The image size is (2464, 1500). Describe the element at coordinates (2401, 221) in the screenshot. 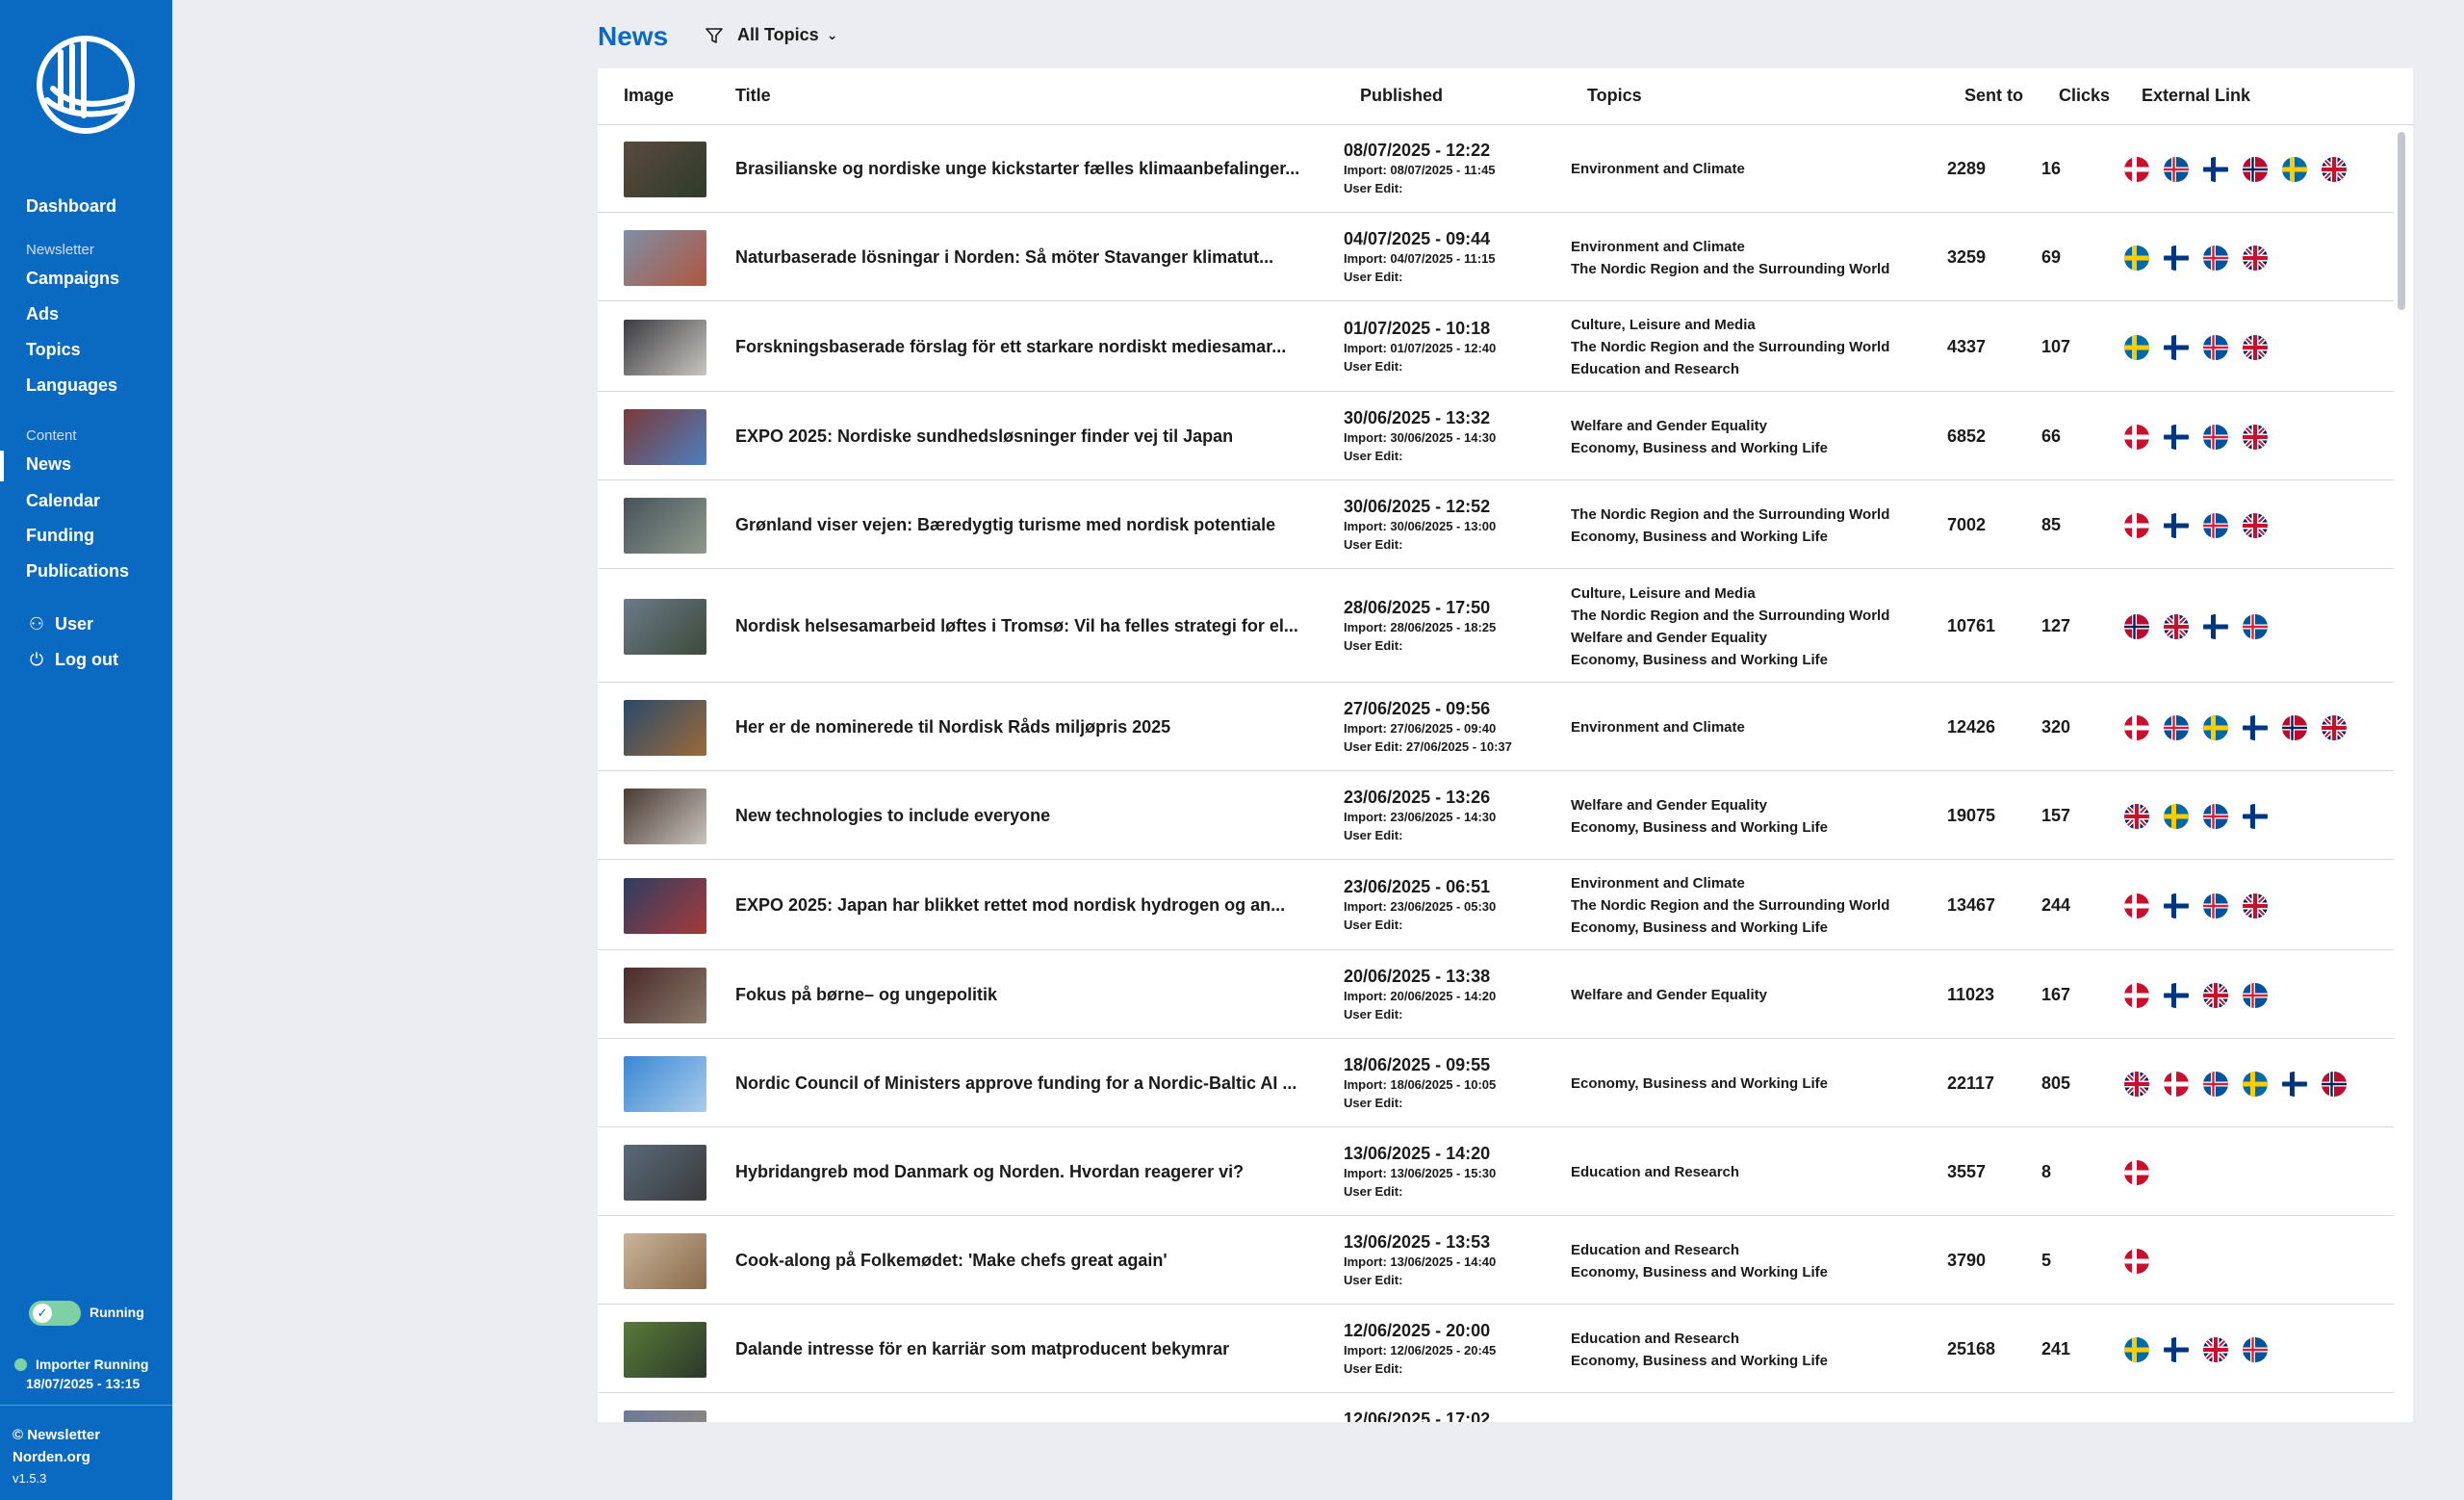

I see `scrollbar` at that location.